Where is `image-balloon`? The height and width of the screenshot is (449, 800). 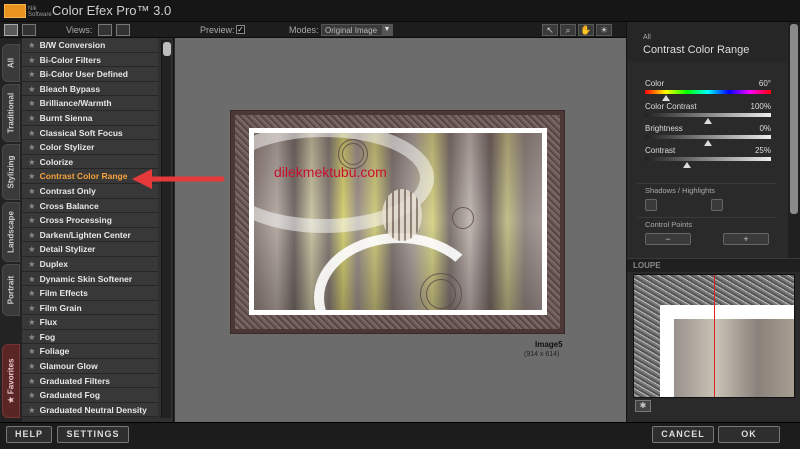 image-balloon is located at coordinates (402, 215).